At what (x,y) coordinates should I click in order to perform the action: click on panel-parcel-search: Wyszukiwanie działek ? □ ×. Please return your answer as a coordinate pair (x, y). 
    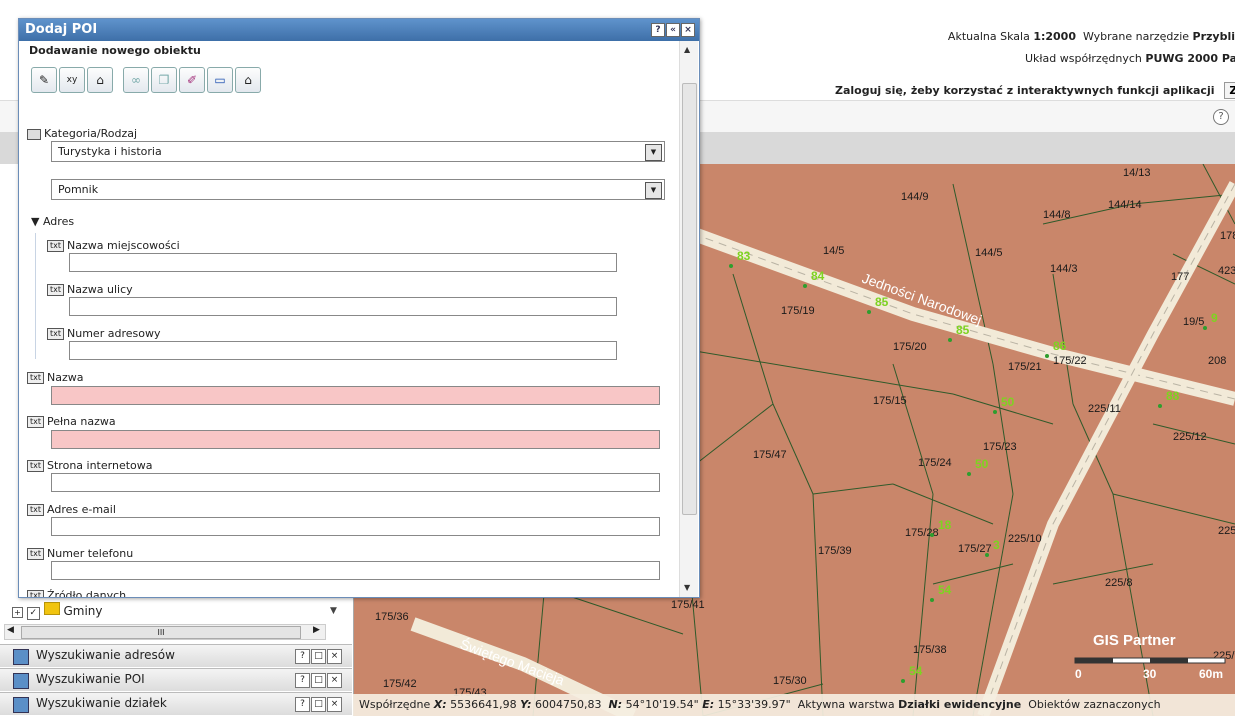
    Looking at the image, I should click on (176, 703).